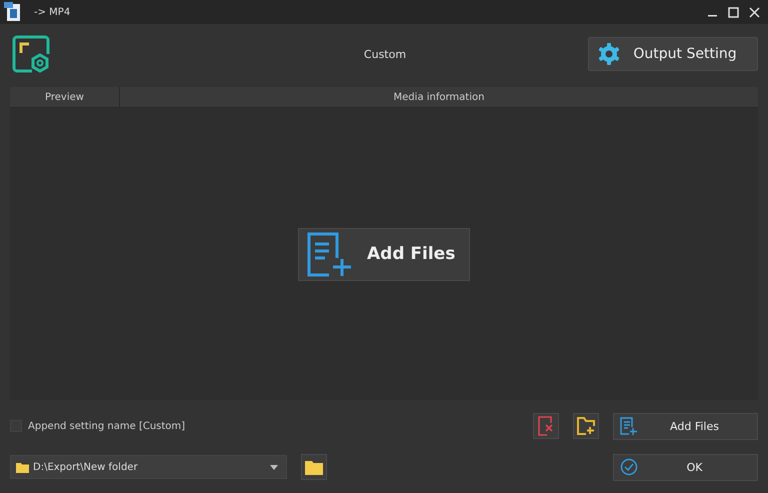  I want to click on add-folder-button, so click(586, 426).